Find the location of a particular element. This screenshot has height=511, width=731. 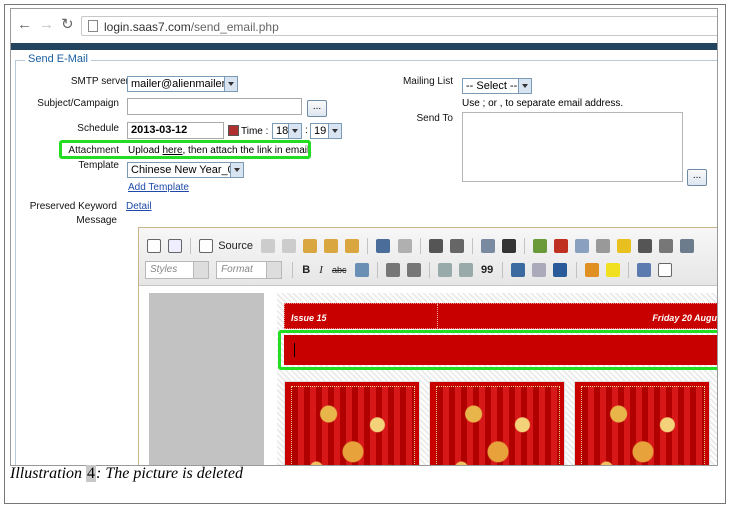

numbered-list-icon is located at coordinates (392, 270).